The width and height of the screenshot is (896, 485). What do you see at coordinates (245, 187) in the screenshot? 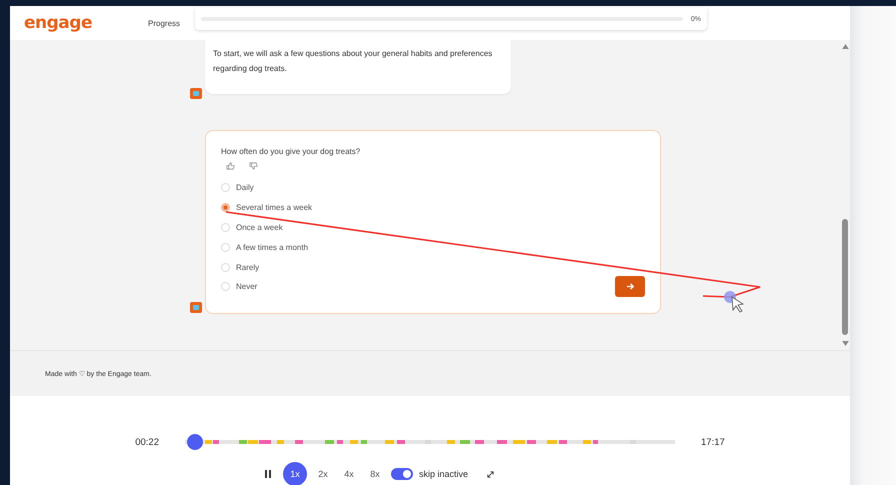
I see `option-label: Daily` at bounding box center [245, 187].